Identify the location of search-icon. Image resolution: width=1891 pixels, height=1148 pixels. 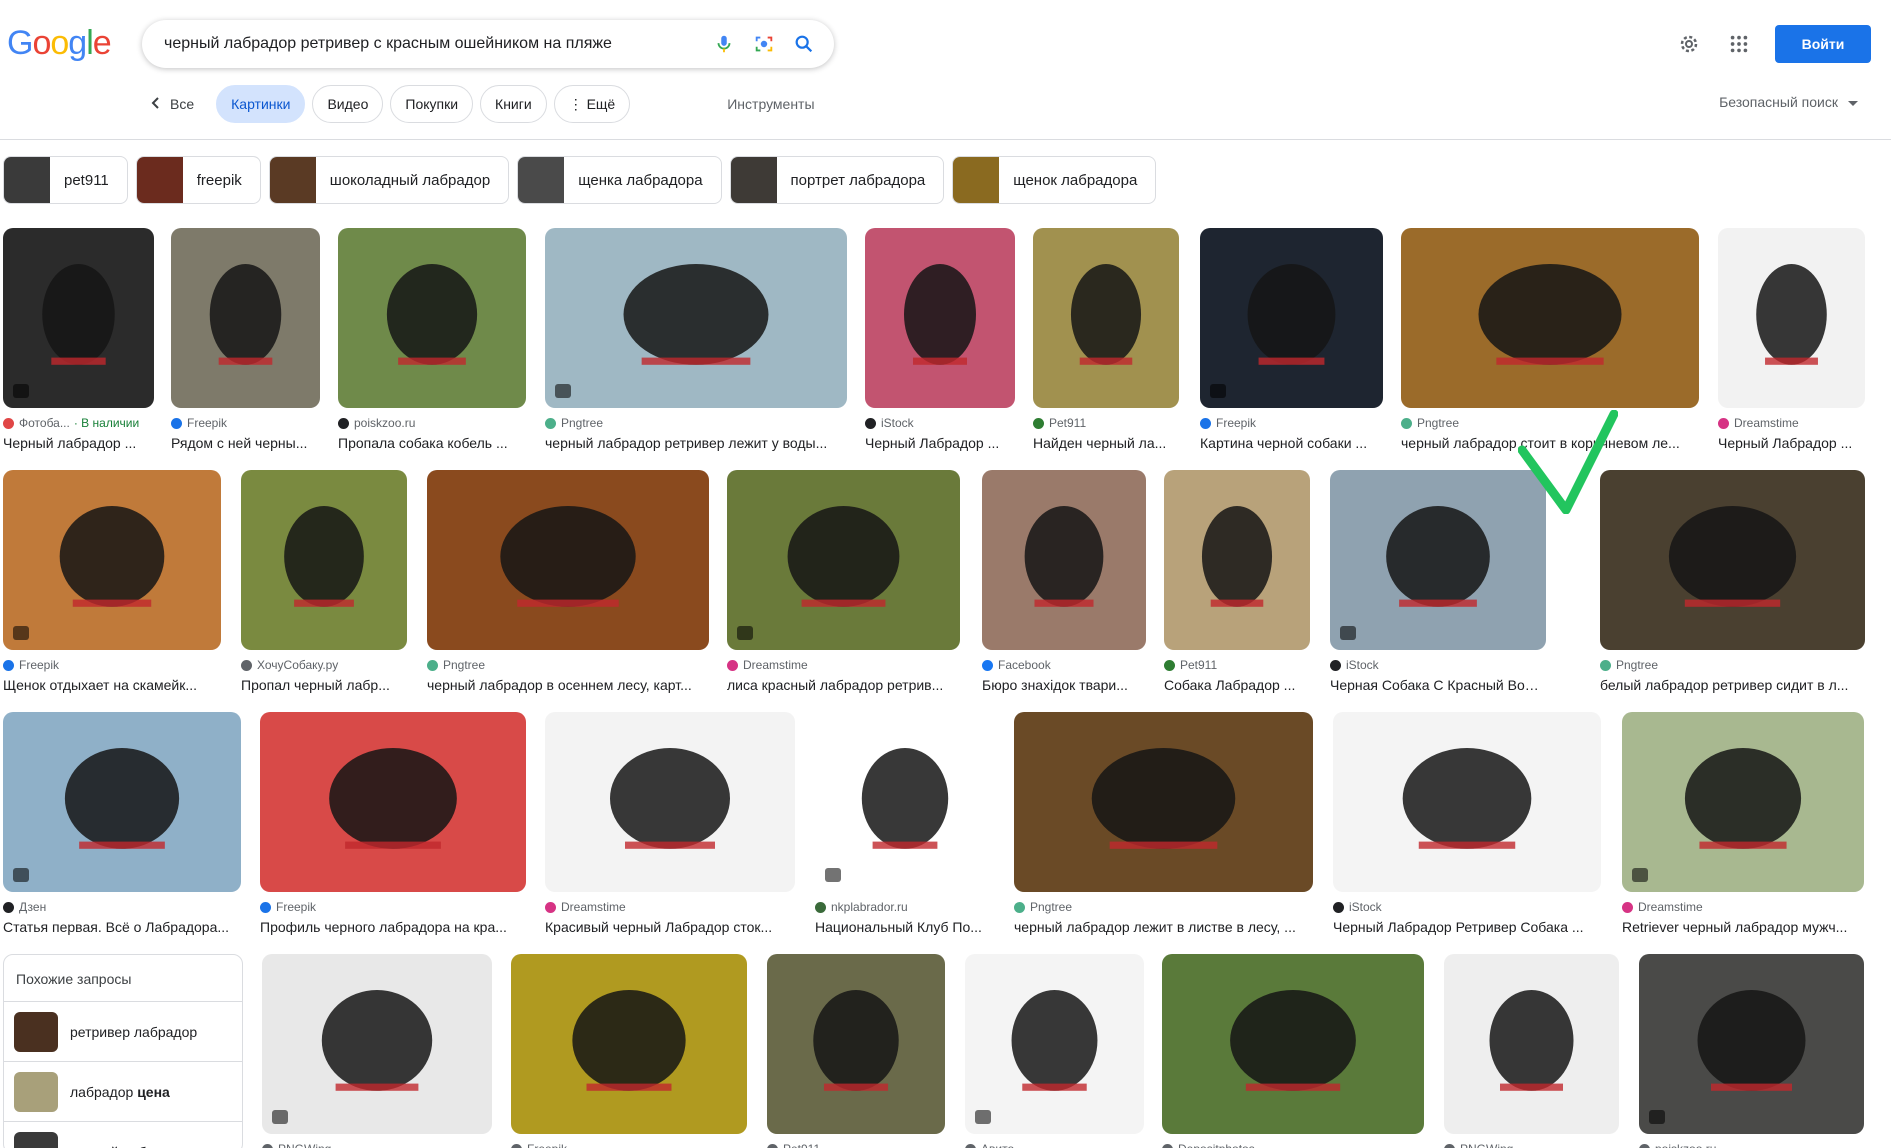
(804, 44).